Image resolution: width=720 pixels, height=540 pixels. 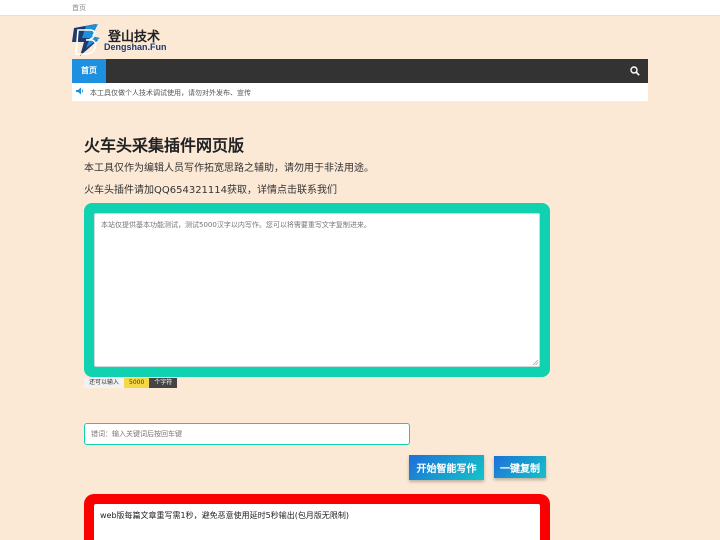 What do you see at coordinates (247, 434) in the screenshot?
I see `keyword-input` at bounding box center [247, 434].